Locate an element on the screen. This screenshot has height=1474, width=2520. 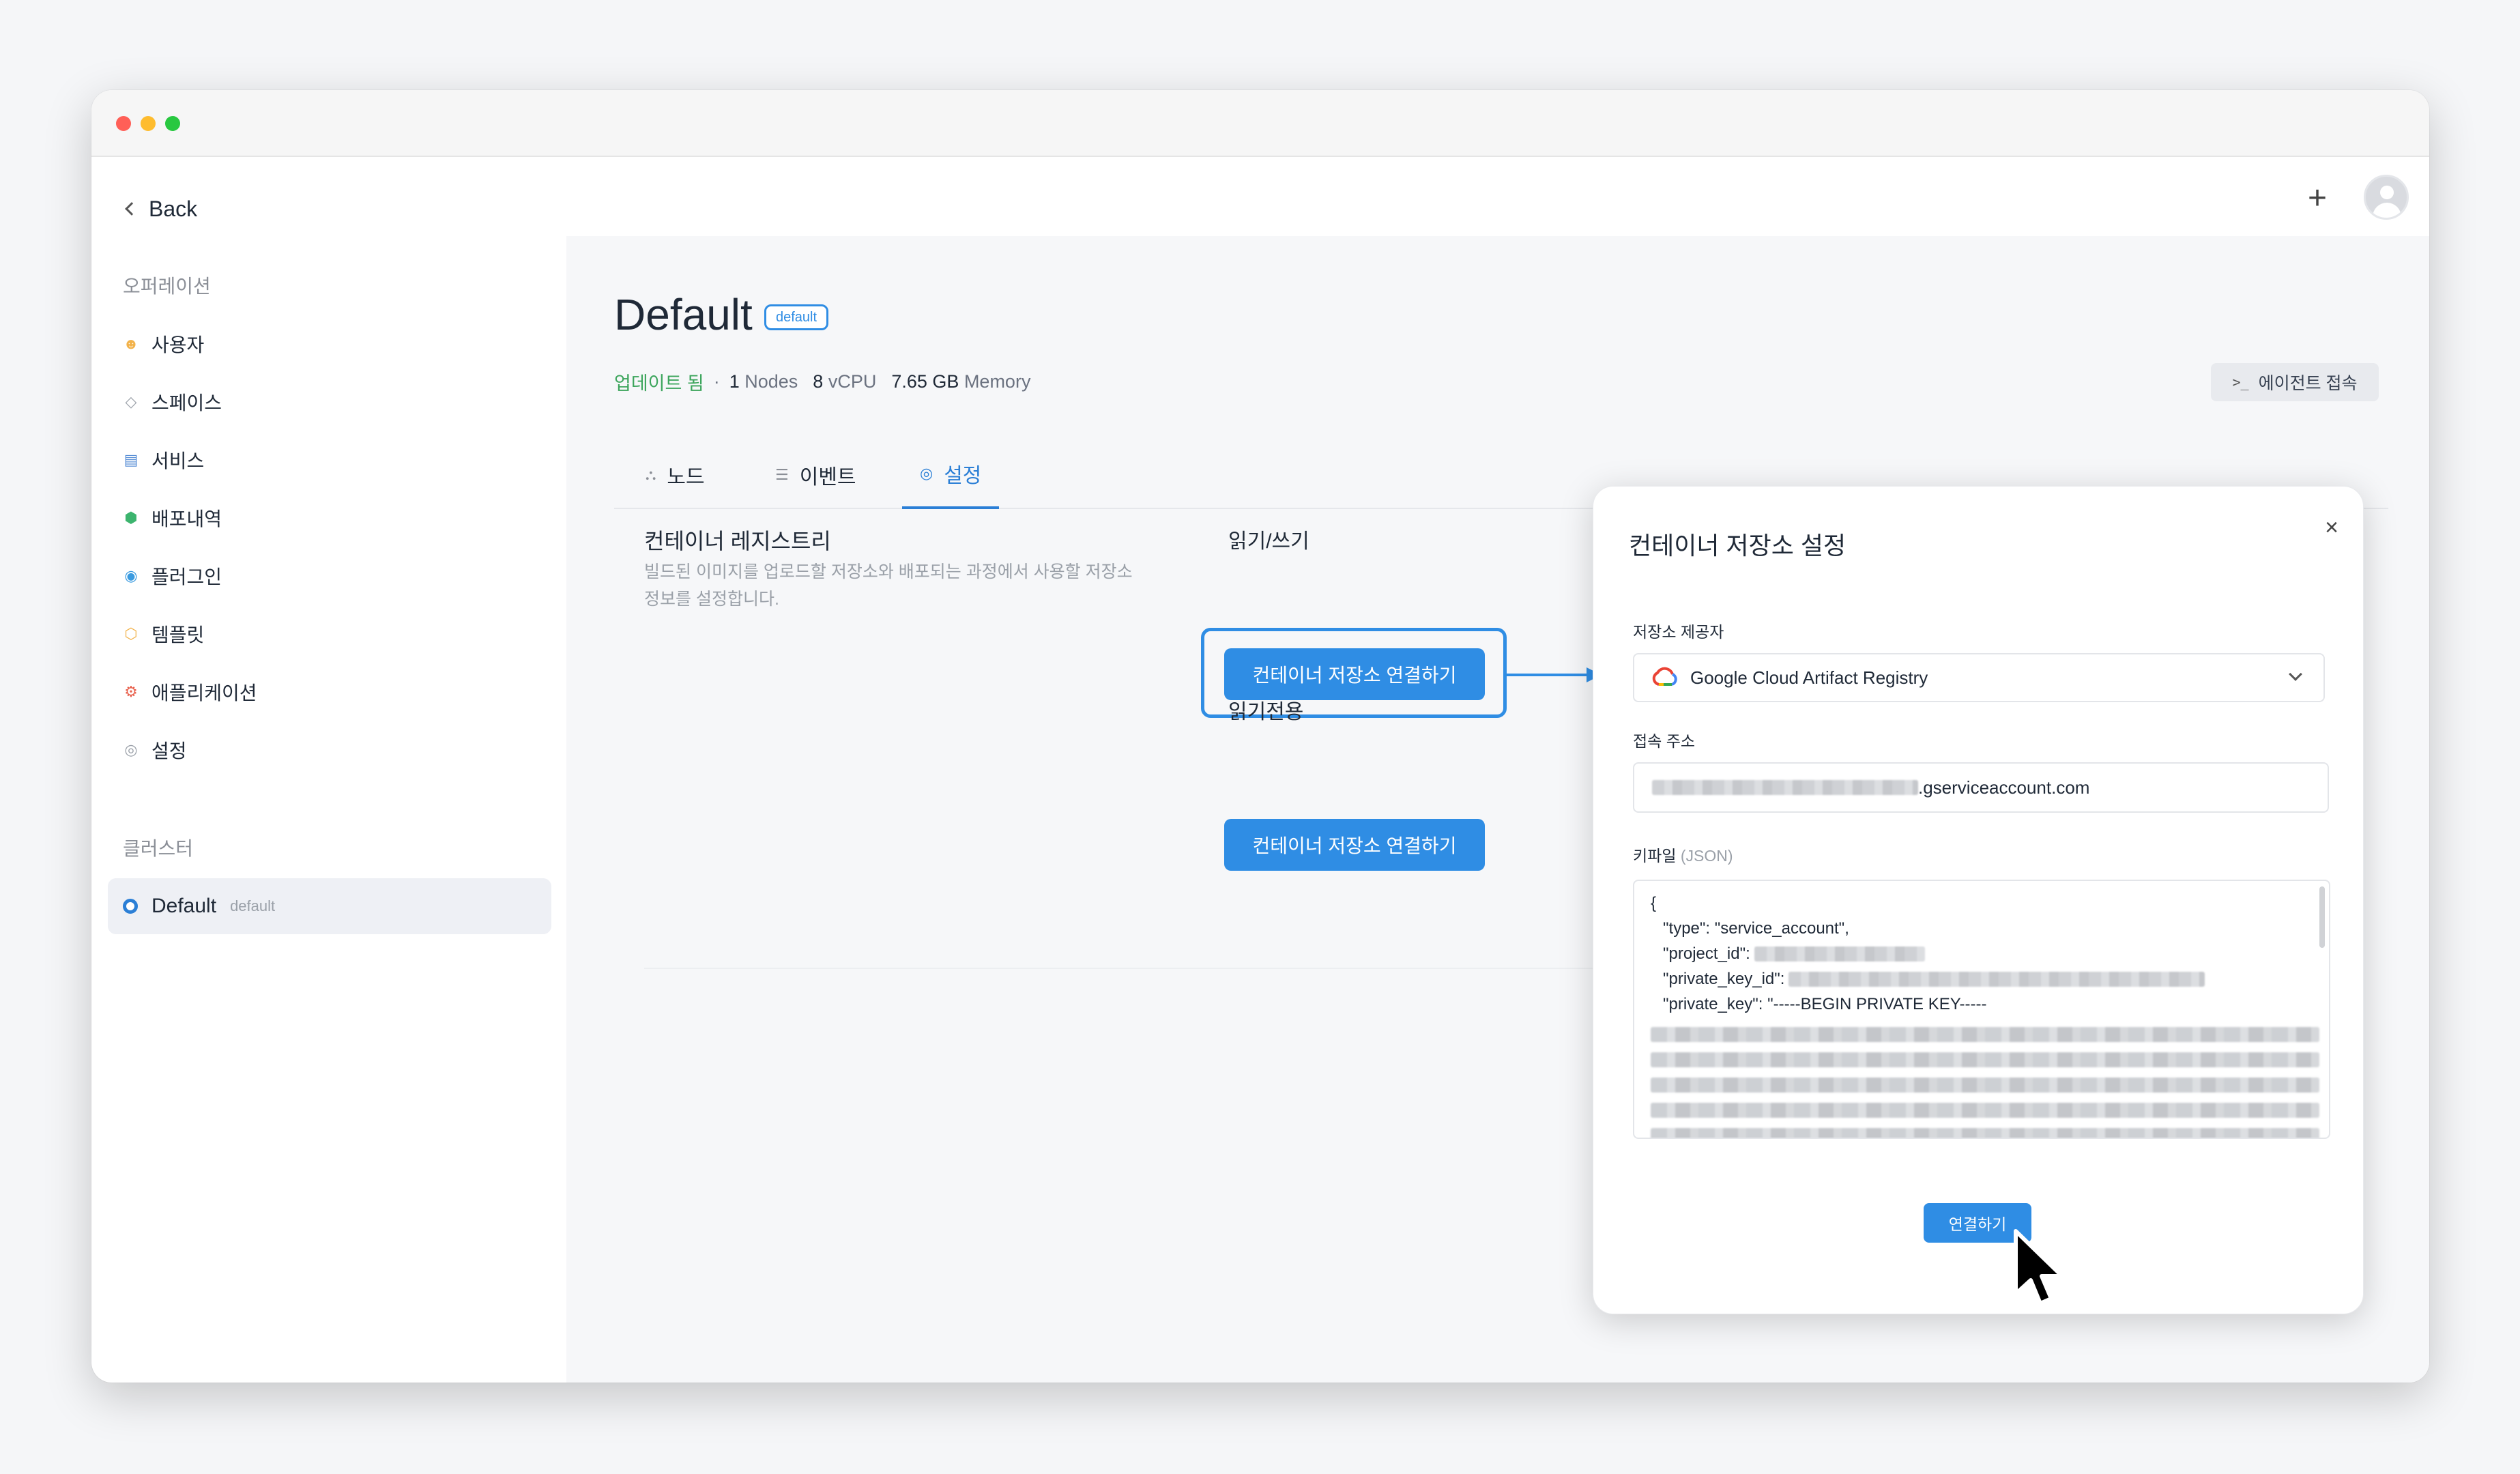
registry-title: 컨테이너 레지스트리 is located at coordinates (737, 541).